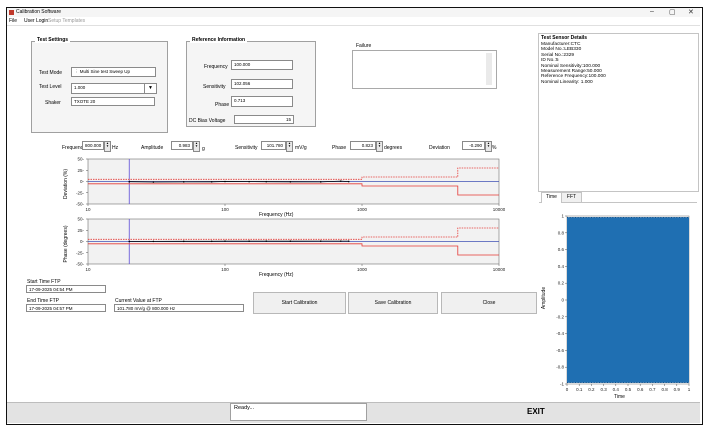  I want to click on start-time-field: 17-09-2025 04:54 PM, so click(66, 289).